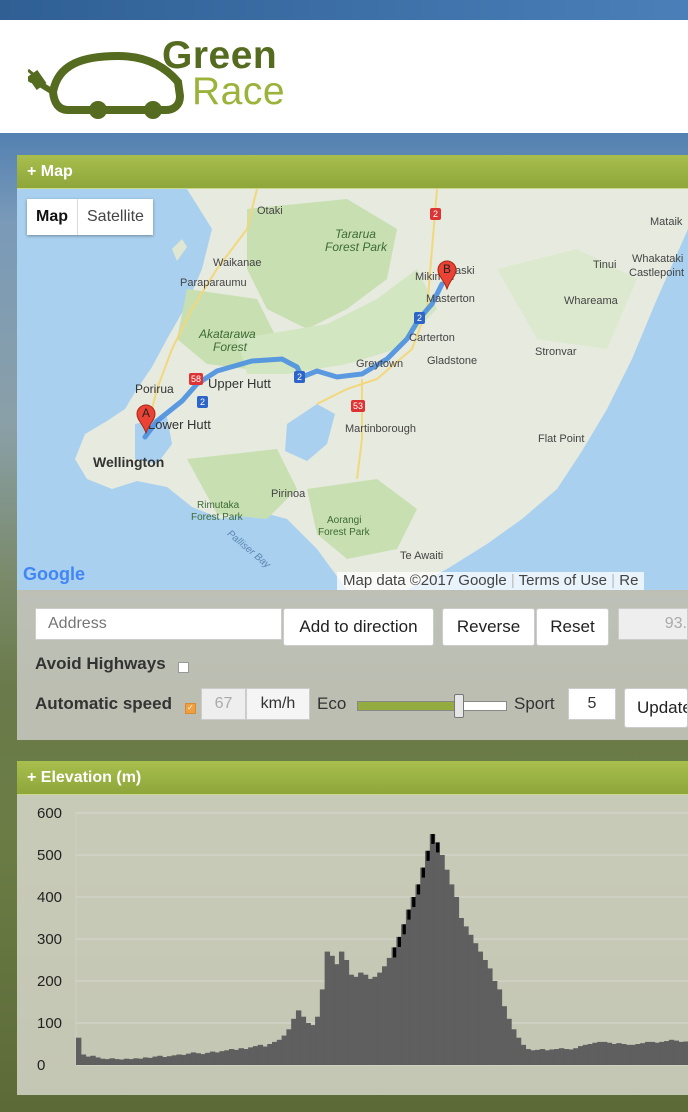  What do you see at coordinates (223, 704) in the screenshot?
I see `speed-input: 67` at bounding box center [223, 704].